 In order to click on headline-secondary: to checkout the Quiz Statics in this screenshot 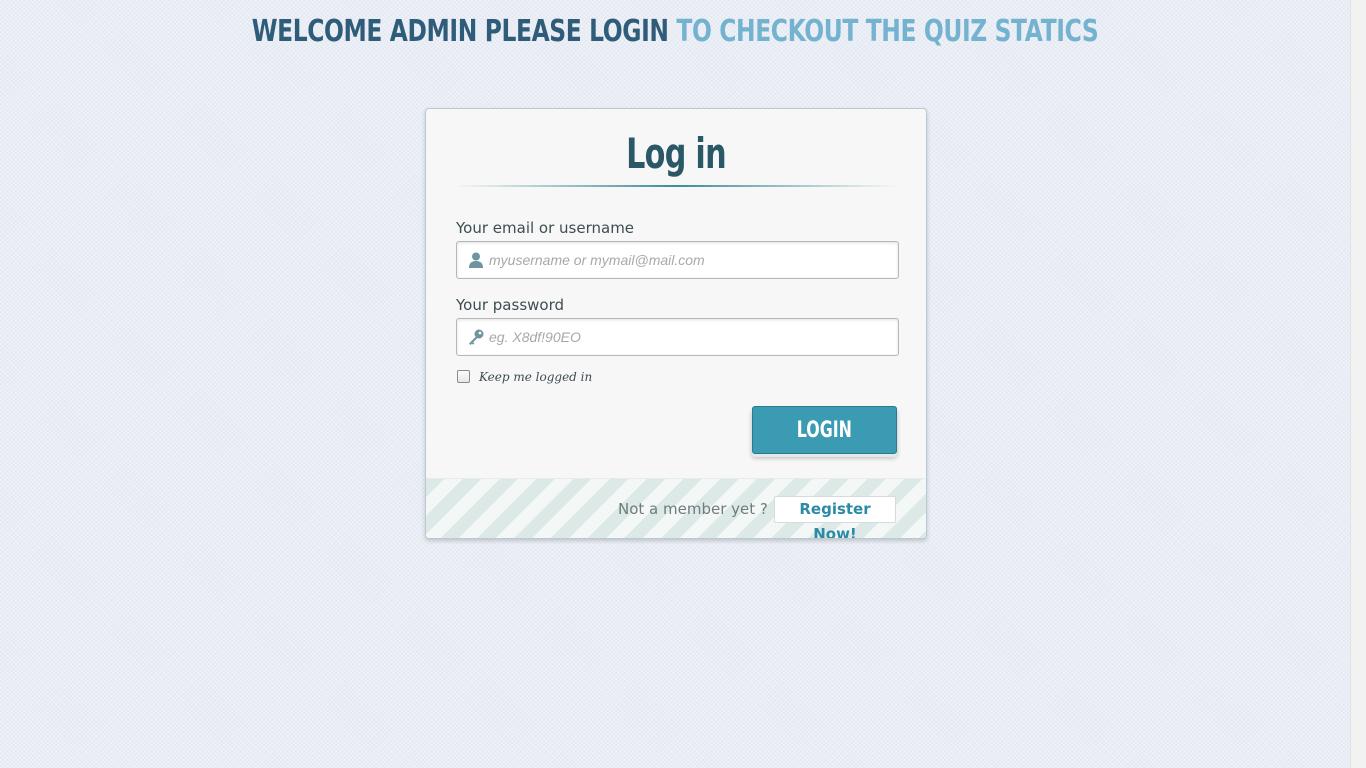, I will do `click(887, 31)`.